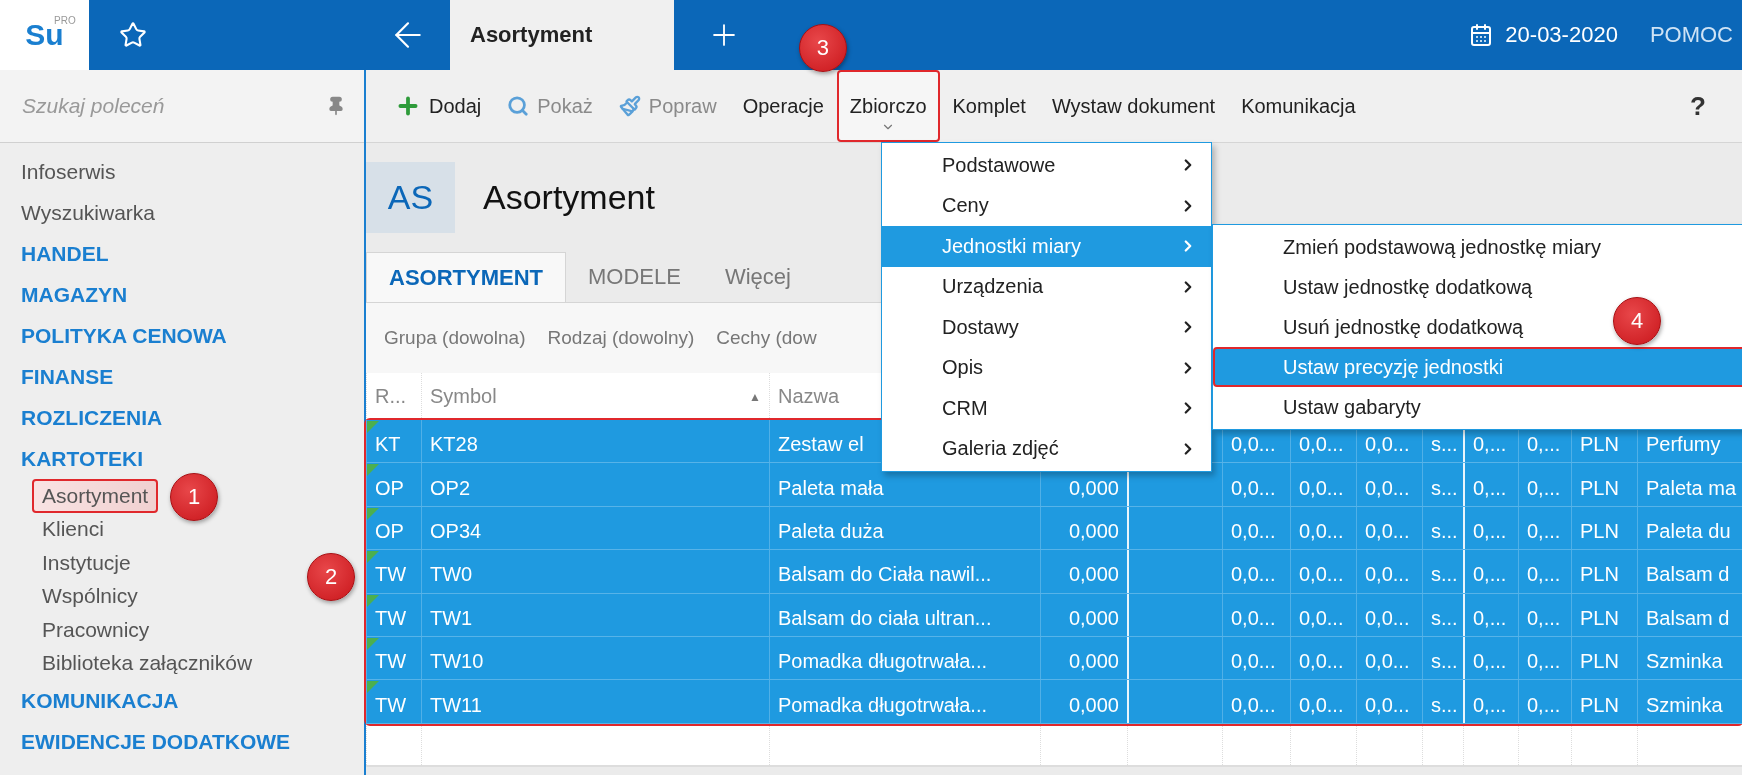 The width and height of the screenshot is (1742, 775). What do you see at coordinates (438, 106) in the screenshot?
I see `toolbar-button: Dodaj` at bounding box center [438, 106].